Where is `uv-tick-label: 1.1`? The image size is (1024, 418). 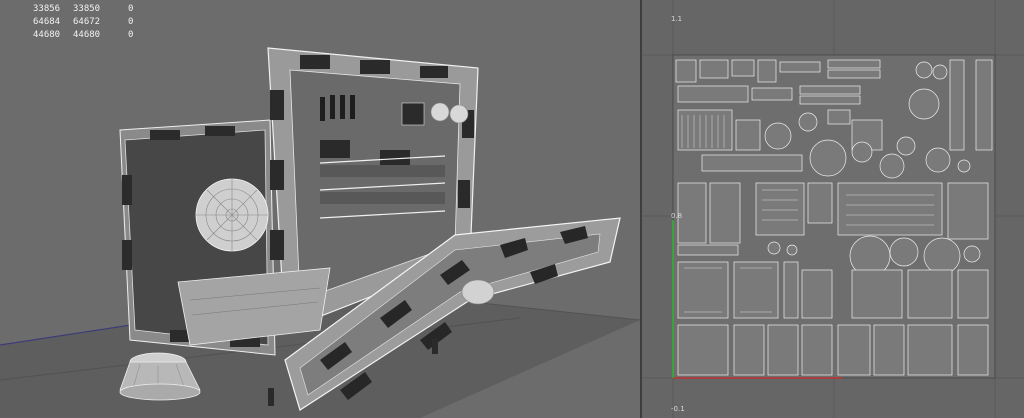
uv-tick-label: 1.1 is located at coordinates (677, 19).